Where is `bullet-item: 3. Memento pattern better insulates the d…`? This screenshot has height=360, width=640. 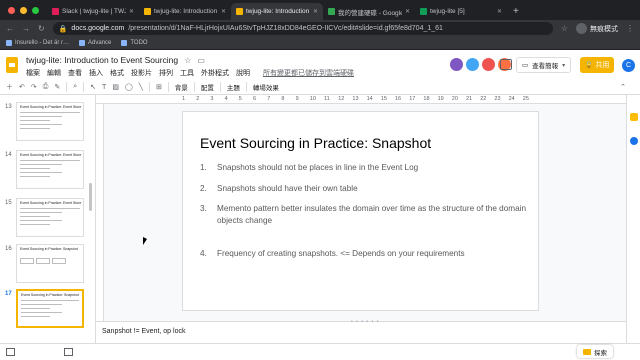
bullet-item: 3. Memento pattern better insulates the d… is located at coordinates (365, 214).